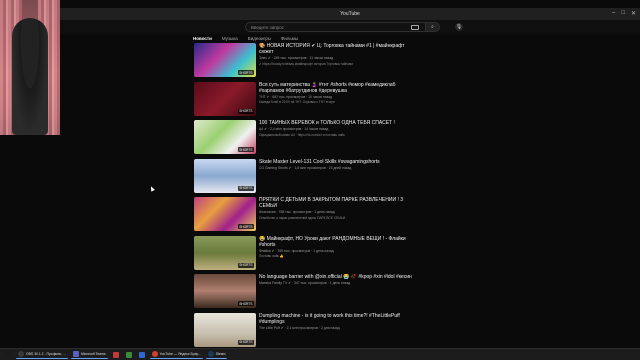 This screenshot has width=640, height=360. What do you see at coordinates (259, 38) in the screenshot?
I see `tab-games: Видеоигры` at bounding box center [259, 38].